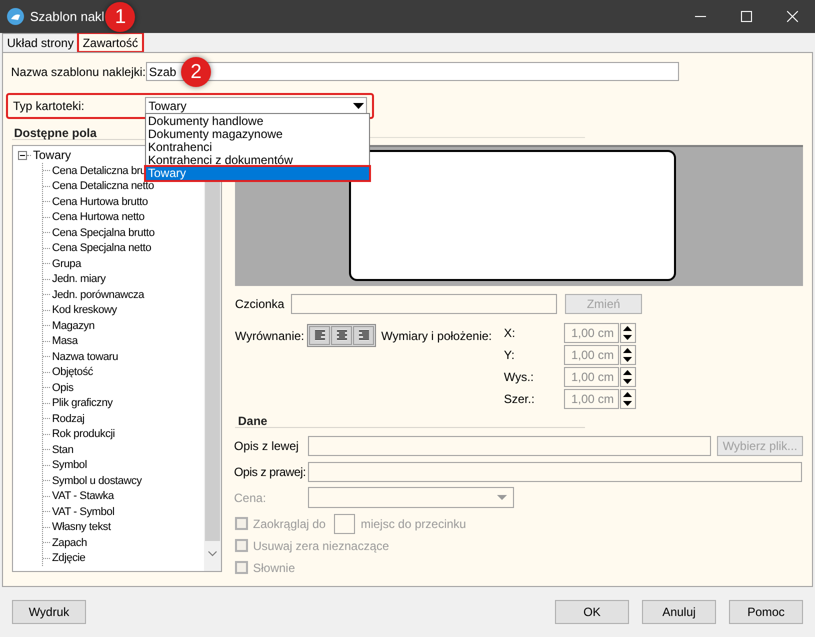  Describe the element at coordinates (73, 372) in the screenshot. I see `tree-item: Objętość` at that location.